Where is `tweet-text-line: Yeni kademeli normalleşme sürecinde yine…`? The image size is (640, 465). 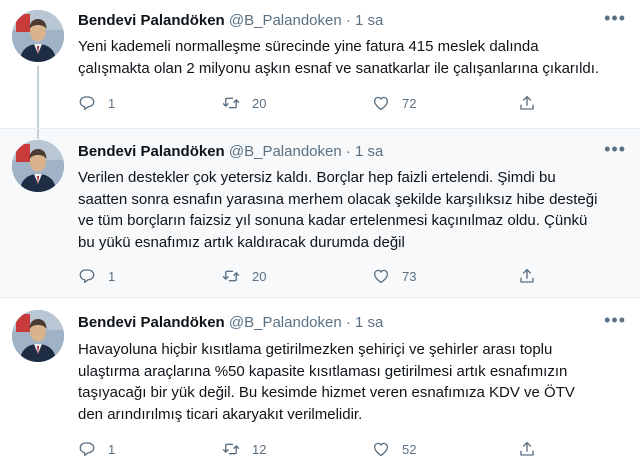
tweet-text-line: Yeni kademeli normalleşme sürecinde yine… is located at coordinates (308, 46).